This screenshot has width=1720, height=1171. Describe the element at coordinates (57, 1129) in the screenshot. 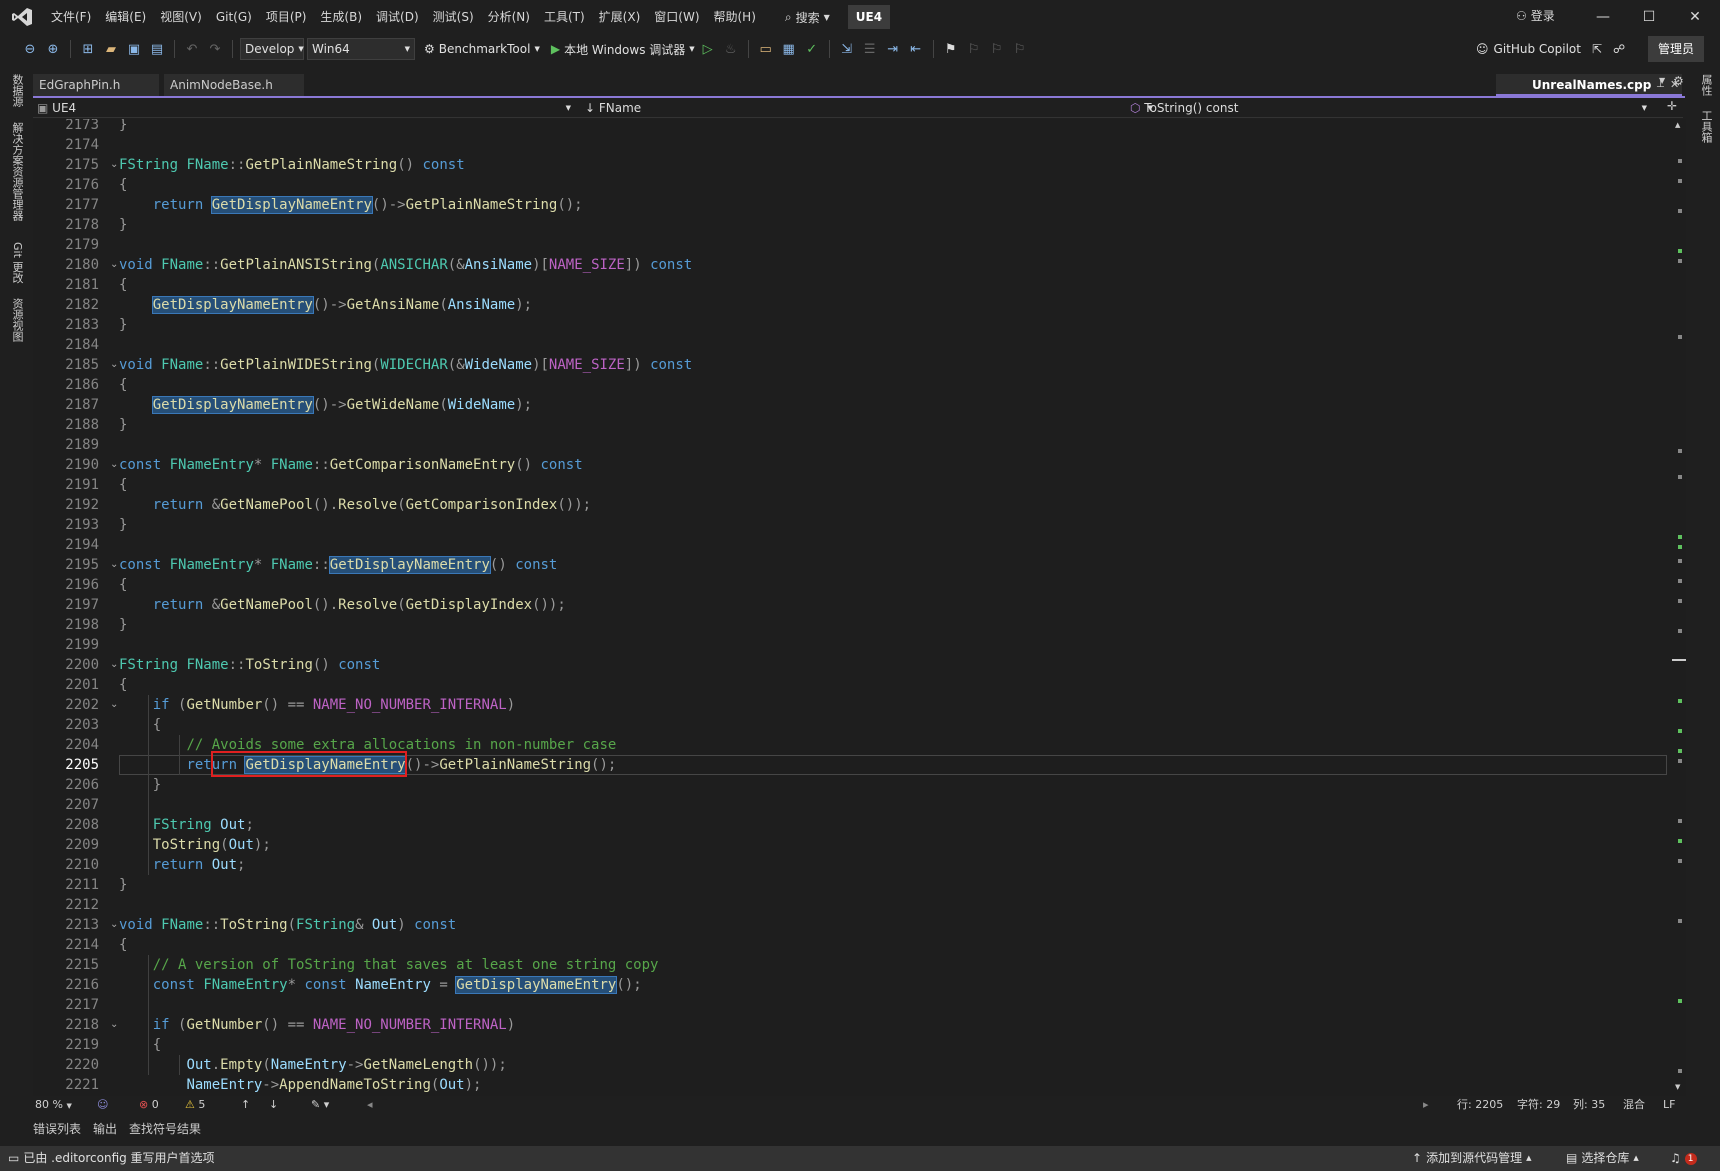

I see `tab-error-list: 错误列表` at that location.